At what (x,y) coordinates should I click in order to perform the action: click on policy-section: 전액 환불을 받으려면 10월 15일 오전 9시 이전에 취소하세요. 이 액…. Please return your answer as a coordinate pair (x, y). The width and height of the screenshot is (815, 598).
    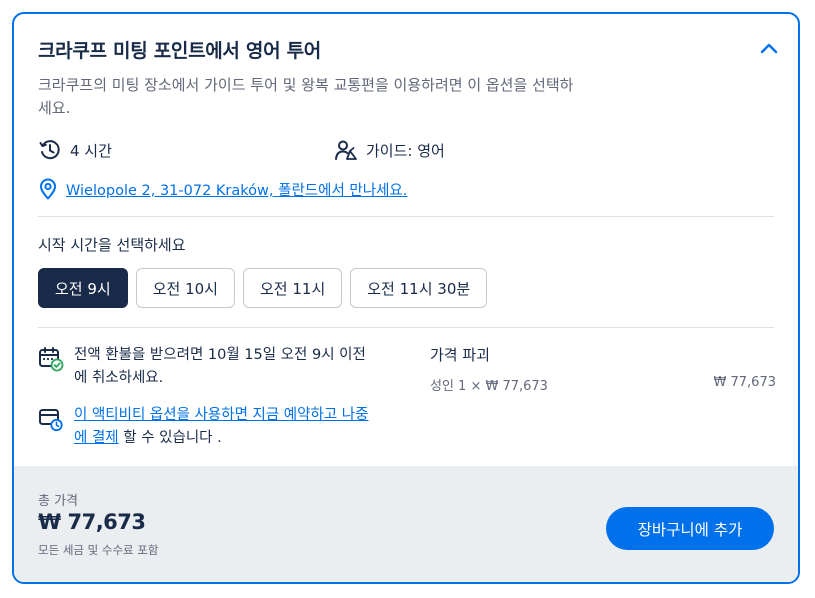
    Looking at the image, I should click on (208, 397).